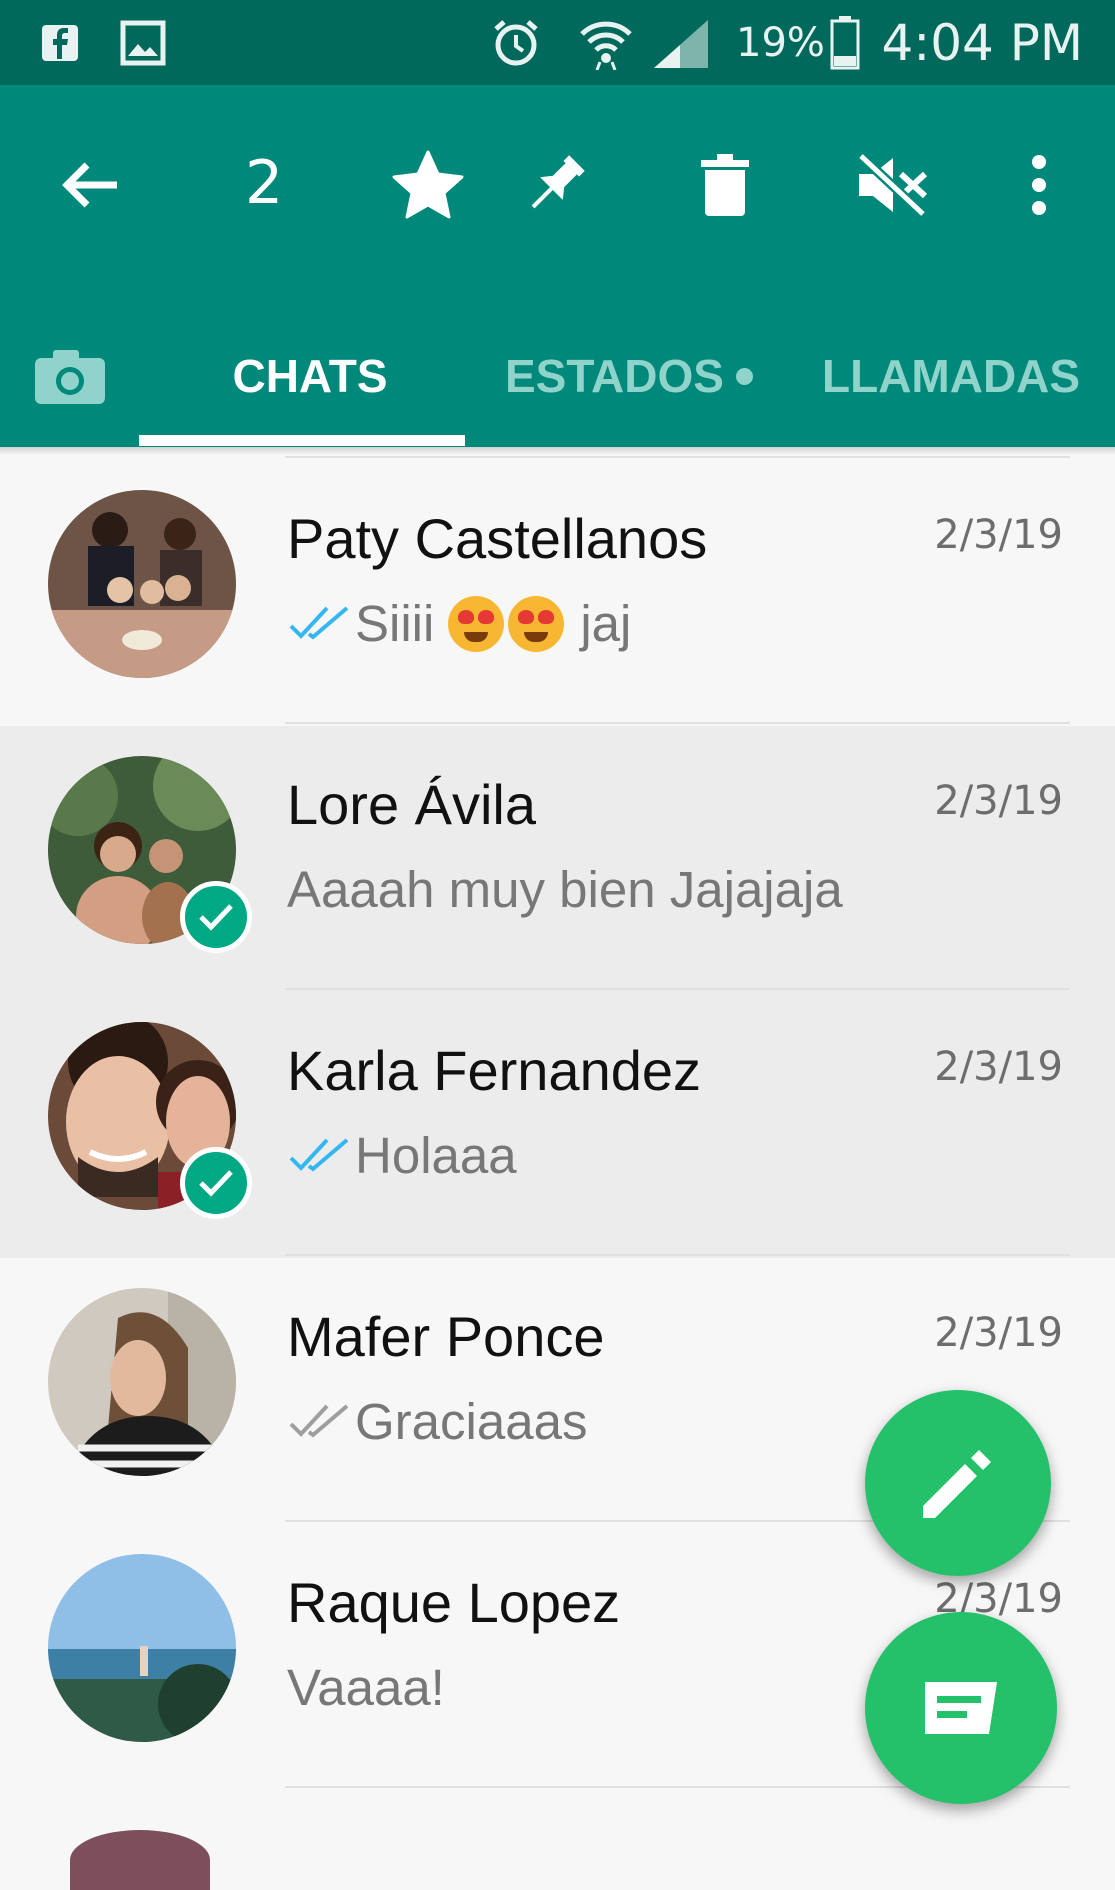  What do you see at coordinates (446, 1336) in the screenshot?
I see `chat-name: Mafer Ponce` at bounding box center [446, 1336].